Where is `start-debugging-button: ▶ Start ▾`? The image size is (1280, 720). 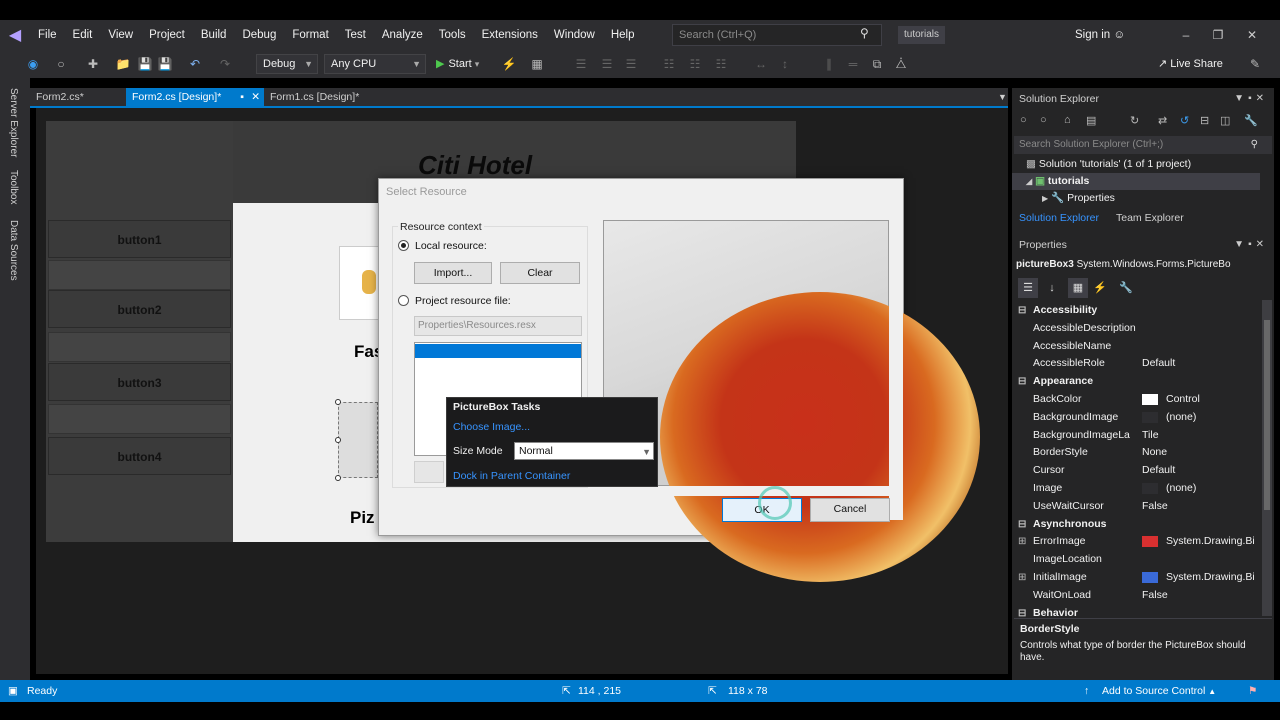 start-debugging-button: ▶ Start ▾ is located at coordinates (457, 64).